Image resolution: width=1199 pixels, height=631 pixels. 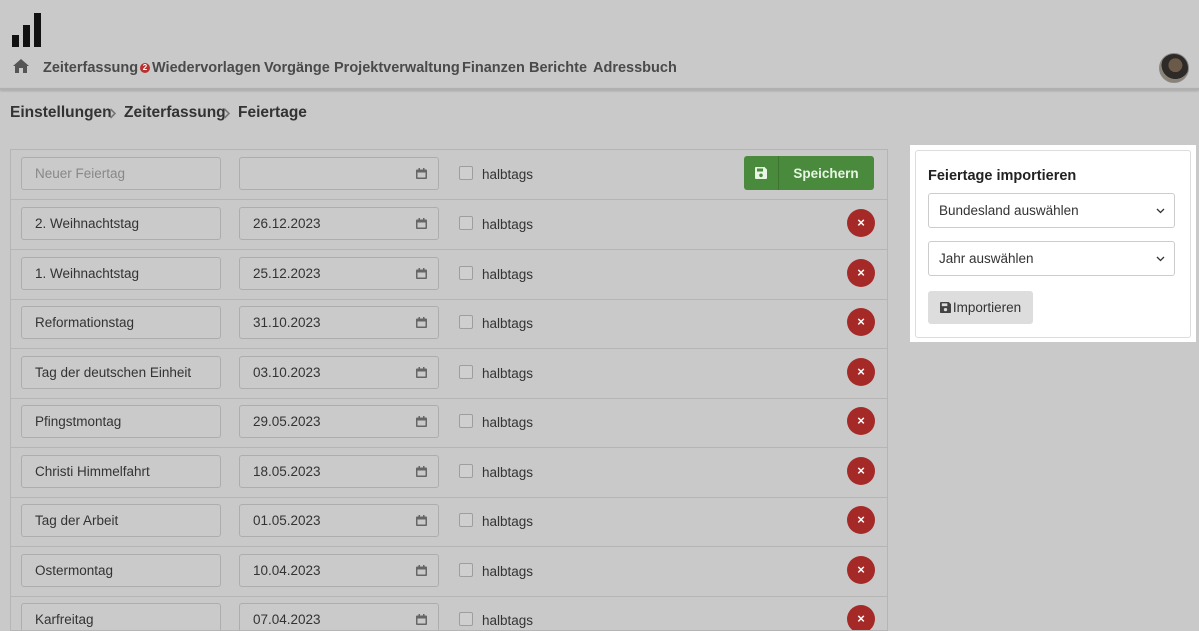 I want to click on nav-adressbuch: Adressbuch, so click(x=635, y=68).